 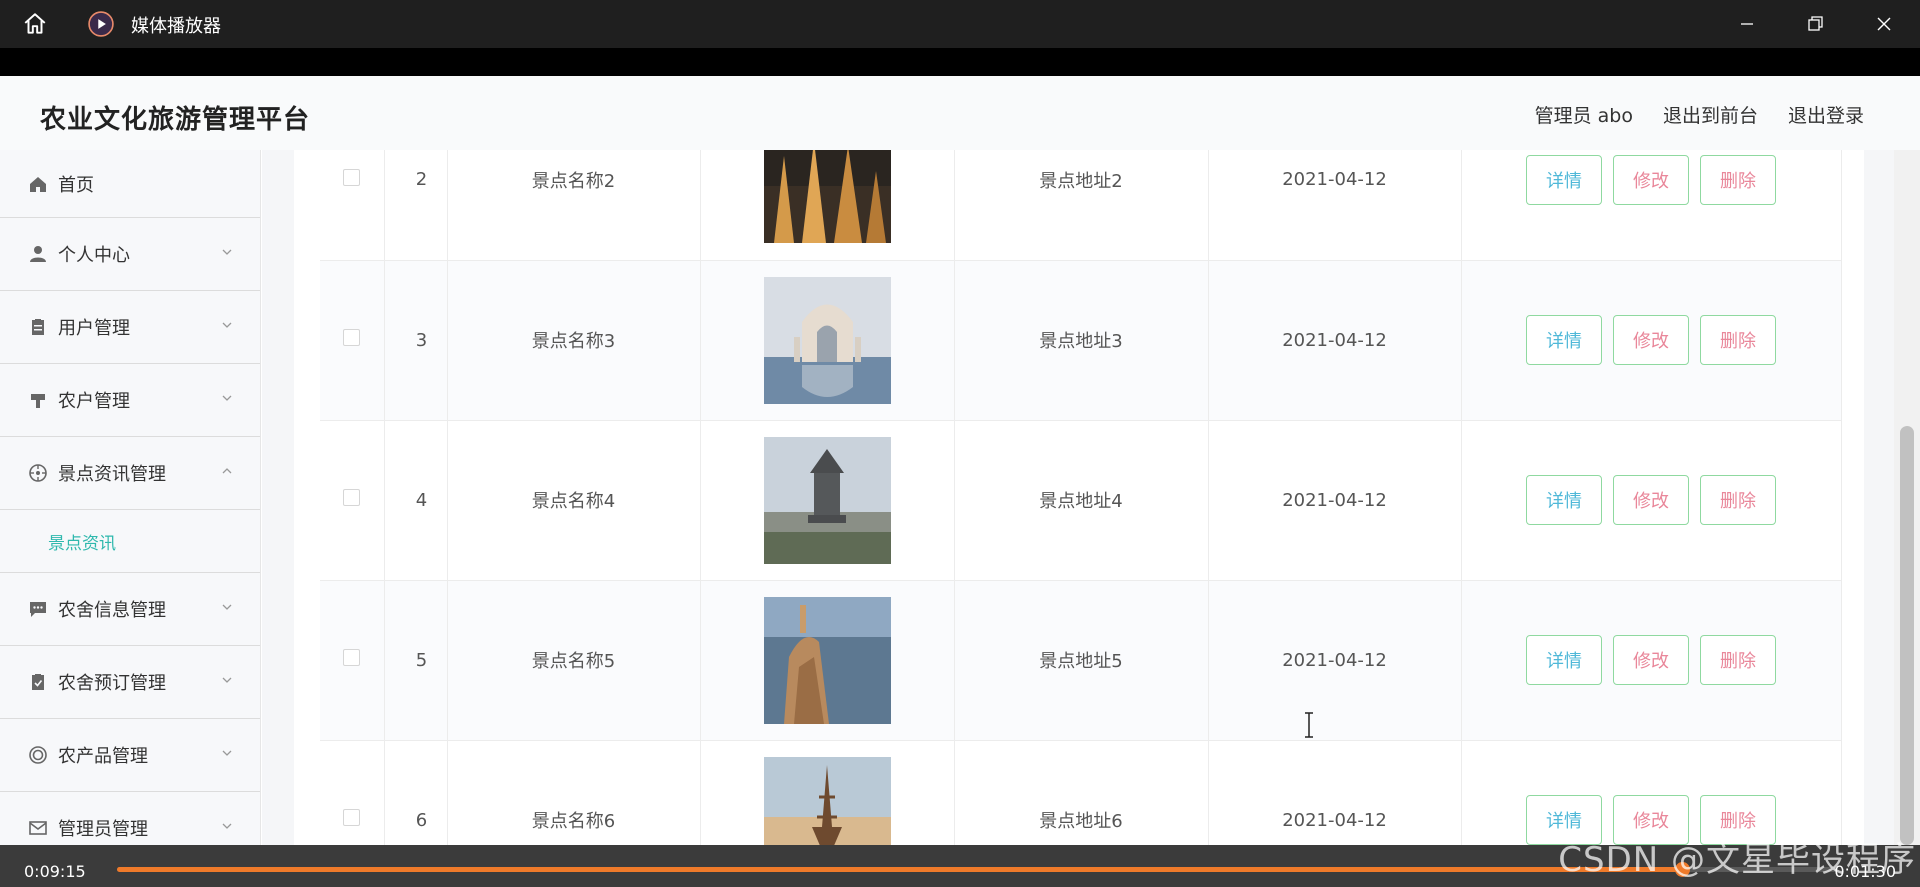 I want to click on progress-fill, so click(x=900, y=869).